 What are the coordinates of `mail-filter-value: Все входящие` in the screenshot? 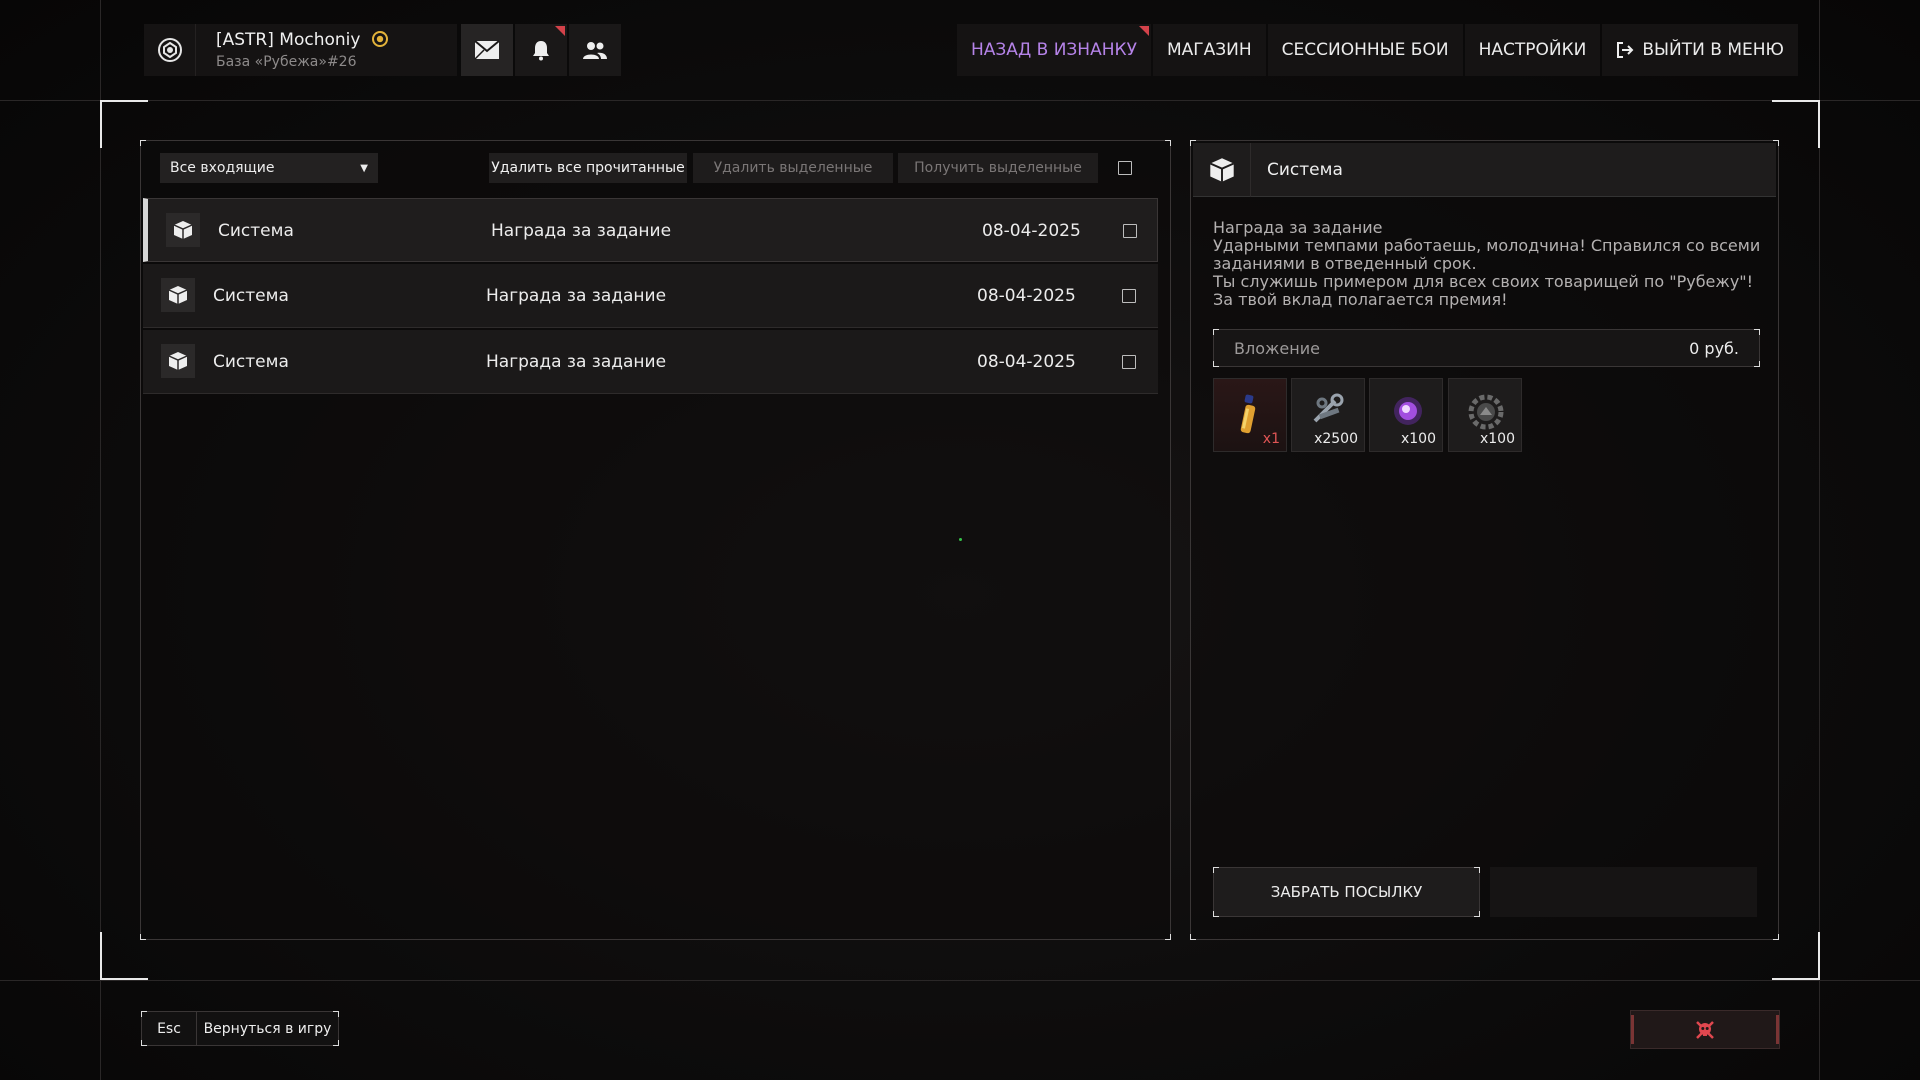 It's located at (222, 168).